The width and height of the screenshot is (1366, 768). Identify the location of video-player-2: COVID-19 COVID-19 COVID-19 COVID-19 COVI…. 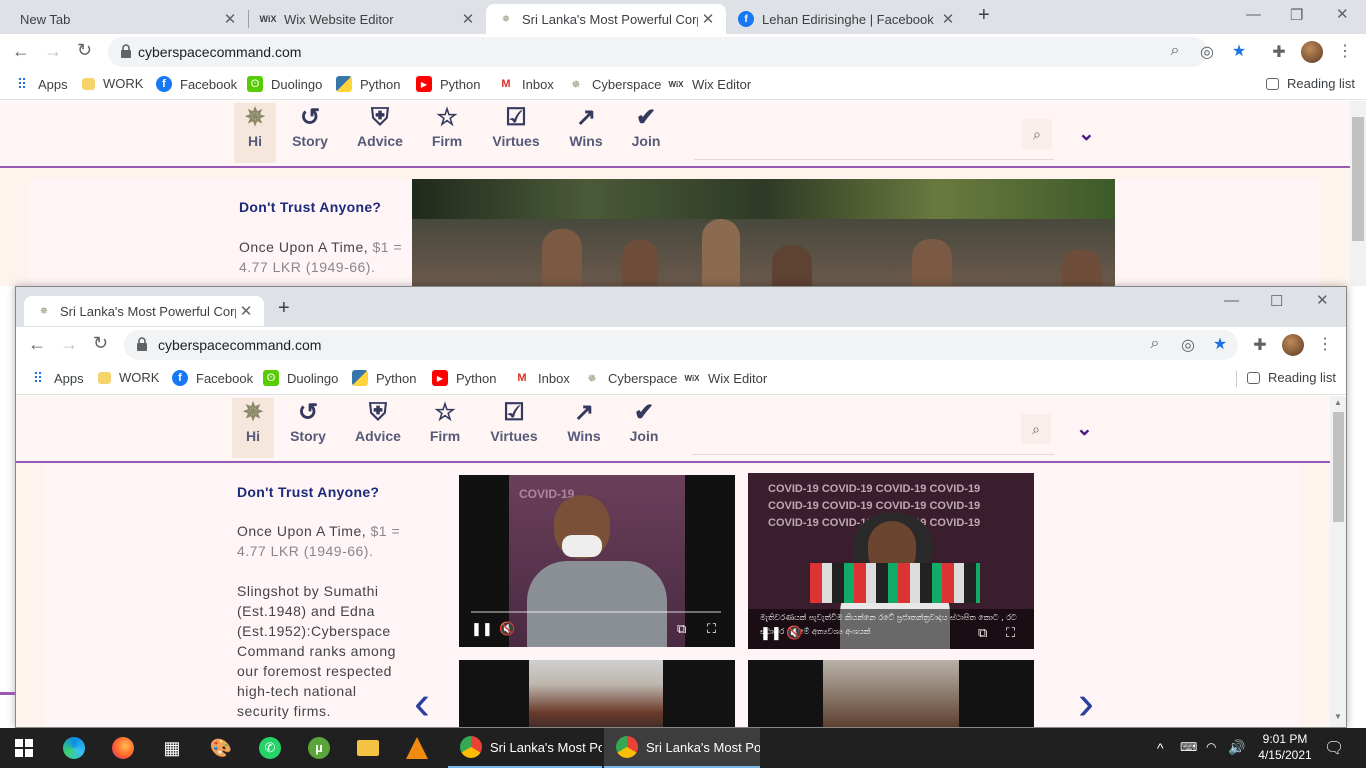
(891, 561).